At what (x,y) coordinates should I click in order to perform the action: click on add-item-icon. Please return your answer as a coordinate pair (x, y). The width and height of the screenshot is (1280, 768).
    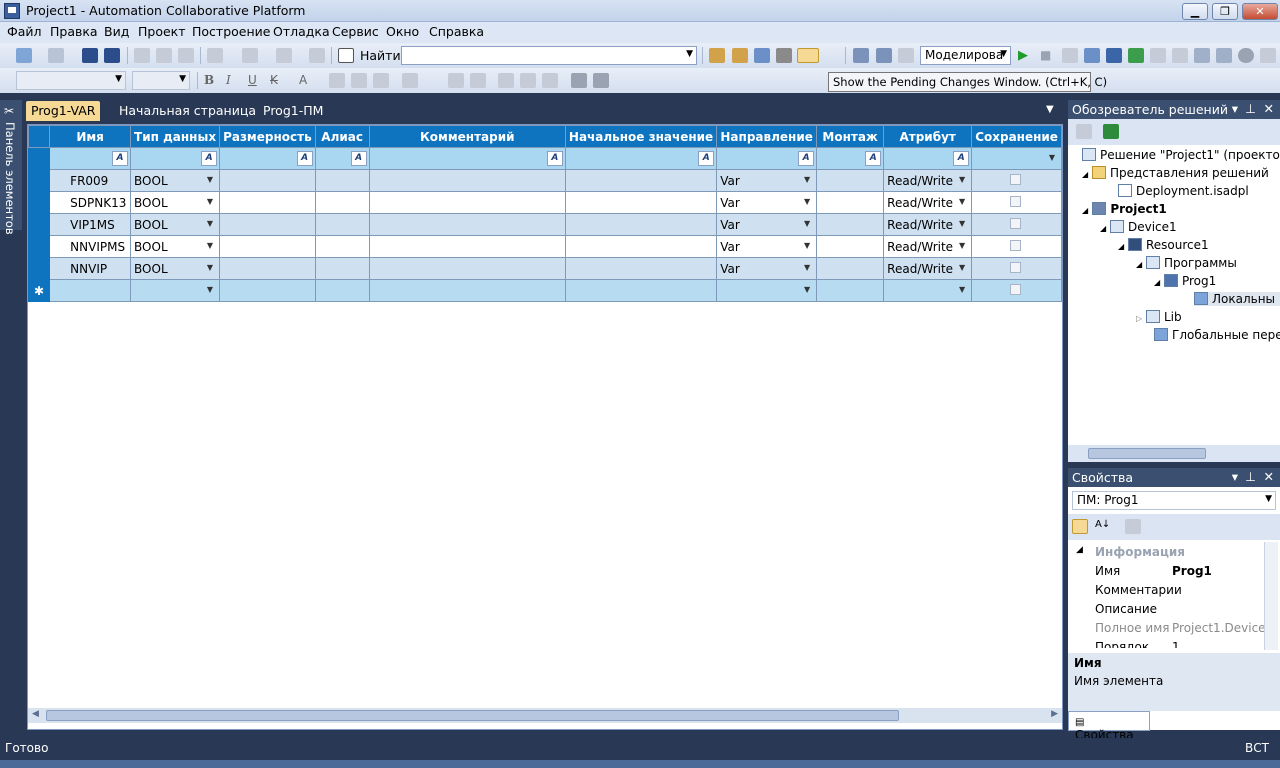
    Looking at the image, I should click on (56, 55).